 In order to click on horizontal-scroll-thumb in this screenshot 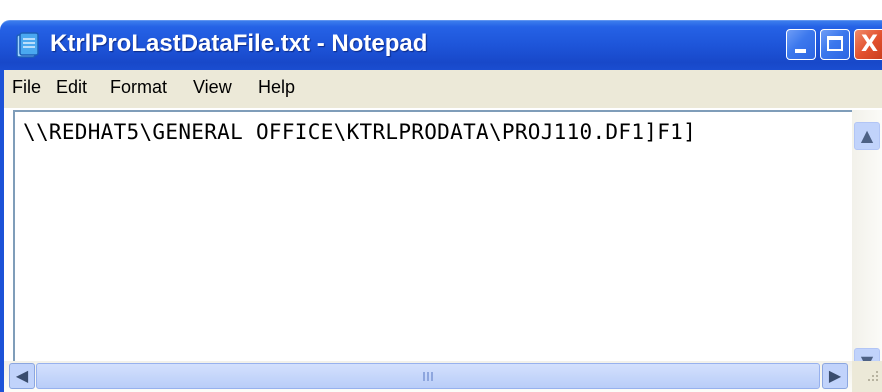, I will do `click(428, 376)`.